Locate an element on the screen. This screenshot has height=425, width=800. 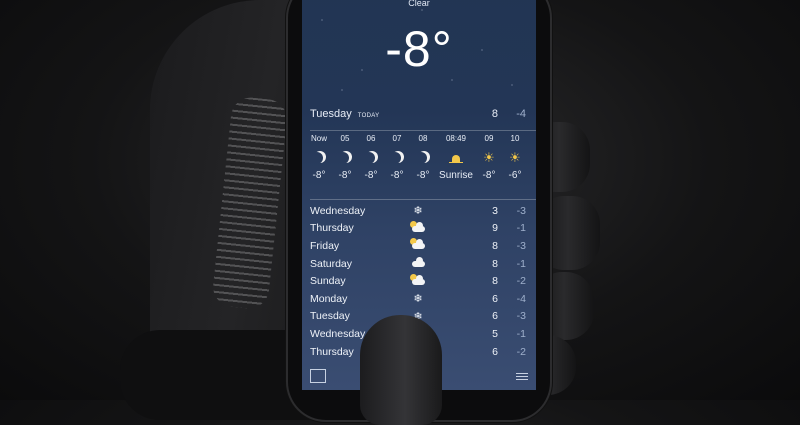
hour-column: 07 -8° is located at coordinates (397, 164).